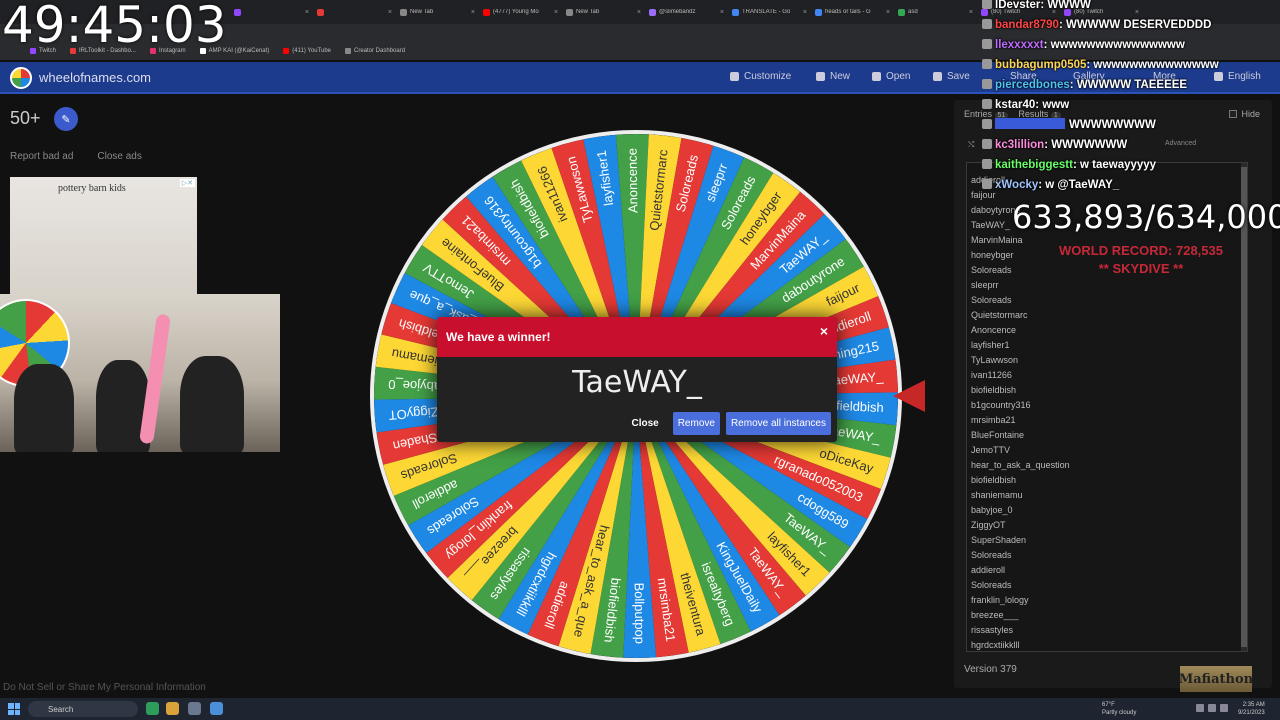 The image size is (1280, 720). Describe the element at coordinates (824, 331) in the screenshot. I see `close-icon: ×` at that location.